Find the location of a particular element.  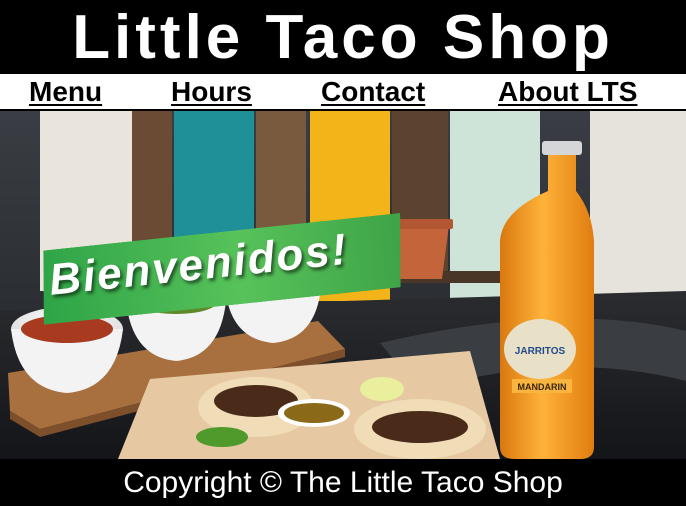

site-footer: Copyright © The Little Taco Shop is located at coordinates (343, 482).